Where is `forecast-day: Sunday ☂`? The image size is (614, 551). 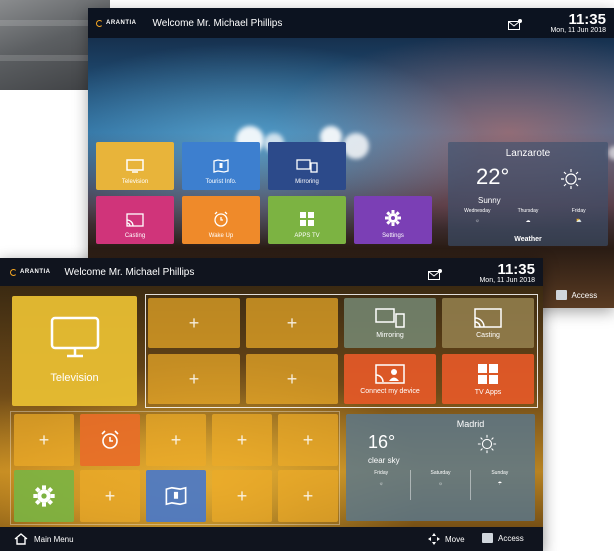
forecast-day: Sunday ☂ is located at coordinates (500, 485).